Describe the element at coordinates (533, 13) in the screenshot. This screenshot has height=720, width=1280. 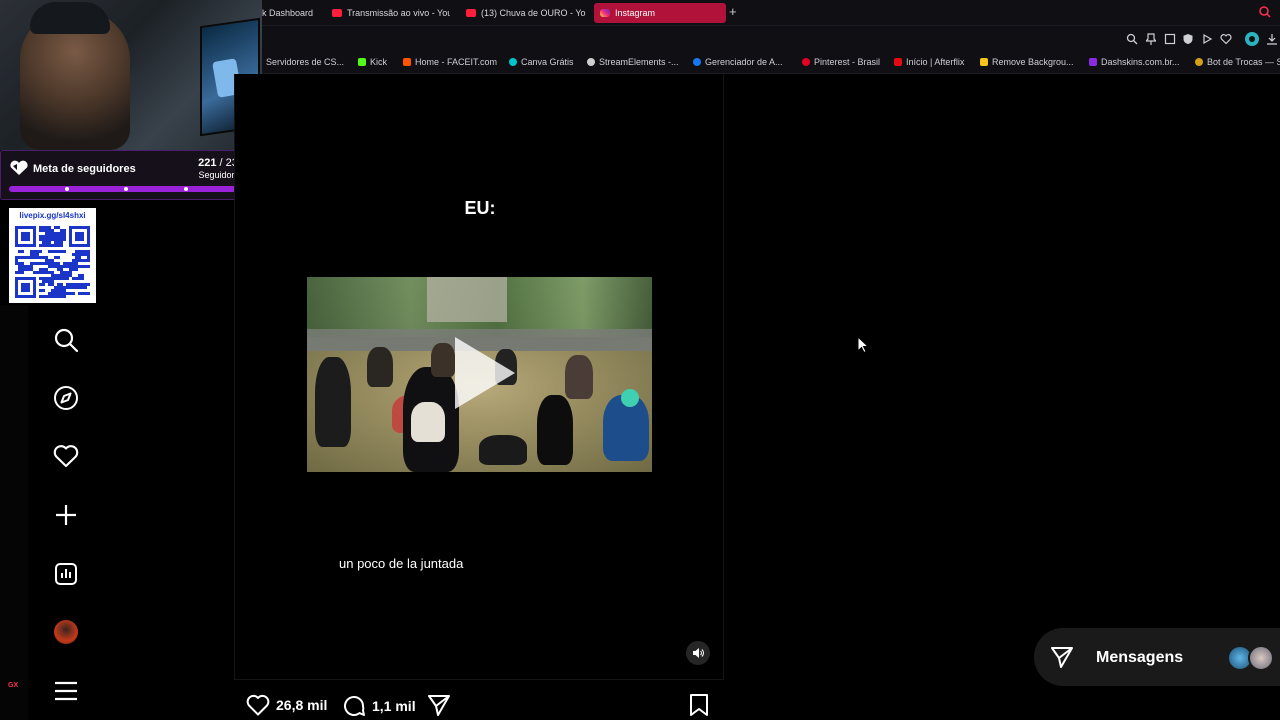
I see `tab-label: (13) Chuva de OURO - You` at that location.